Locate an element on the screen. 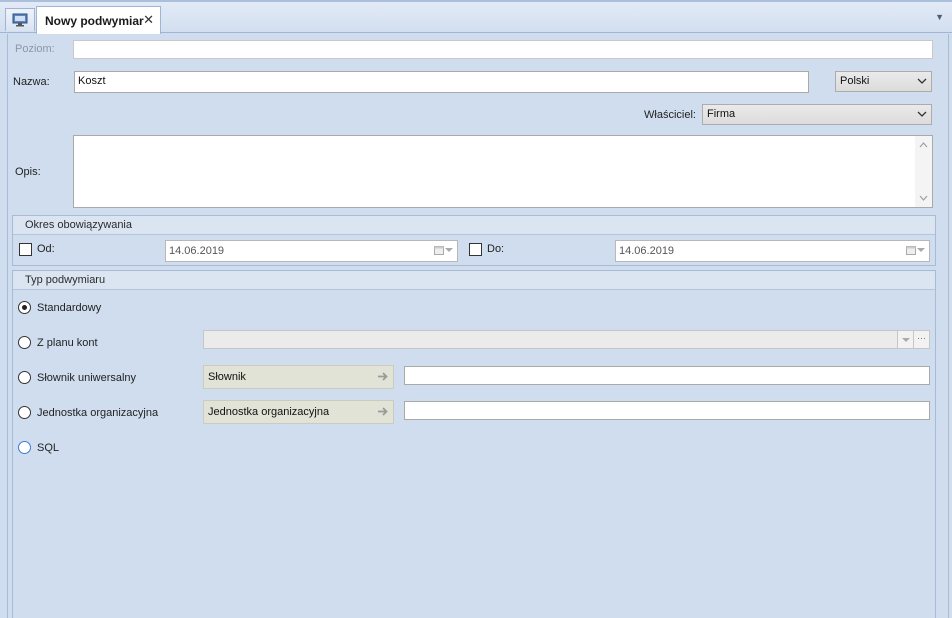  language-select: Polski is located at coordinates (883, 81).